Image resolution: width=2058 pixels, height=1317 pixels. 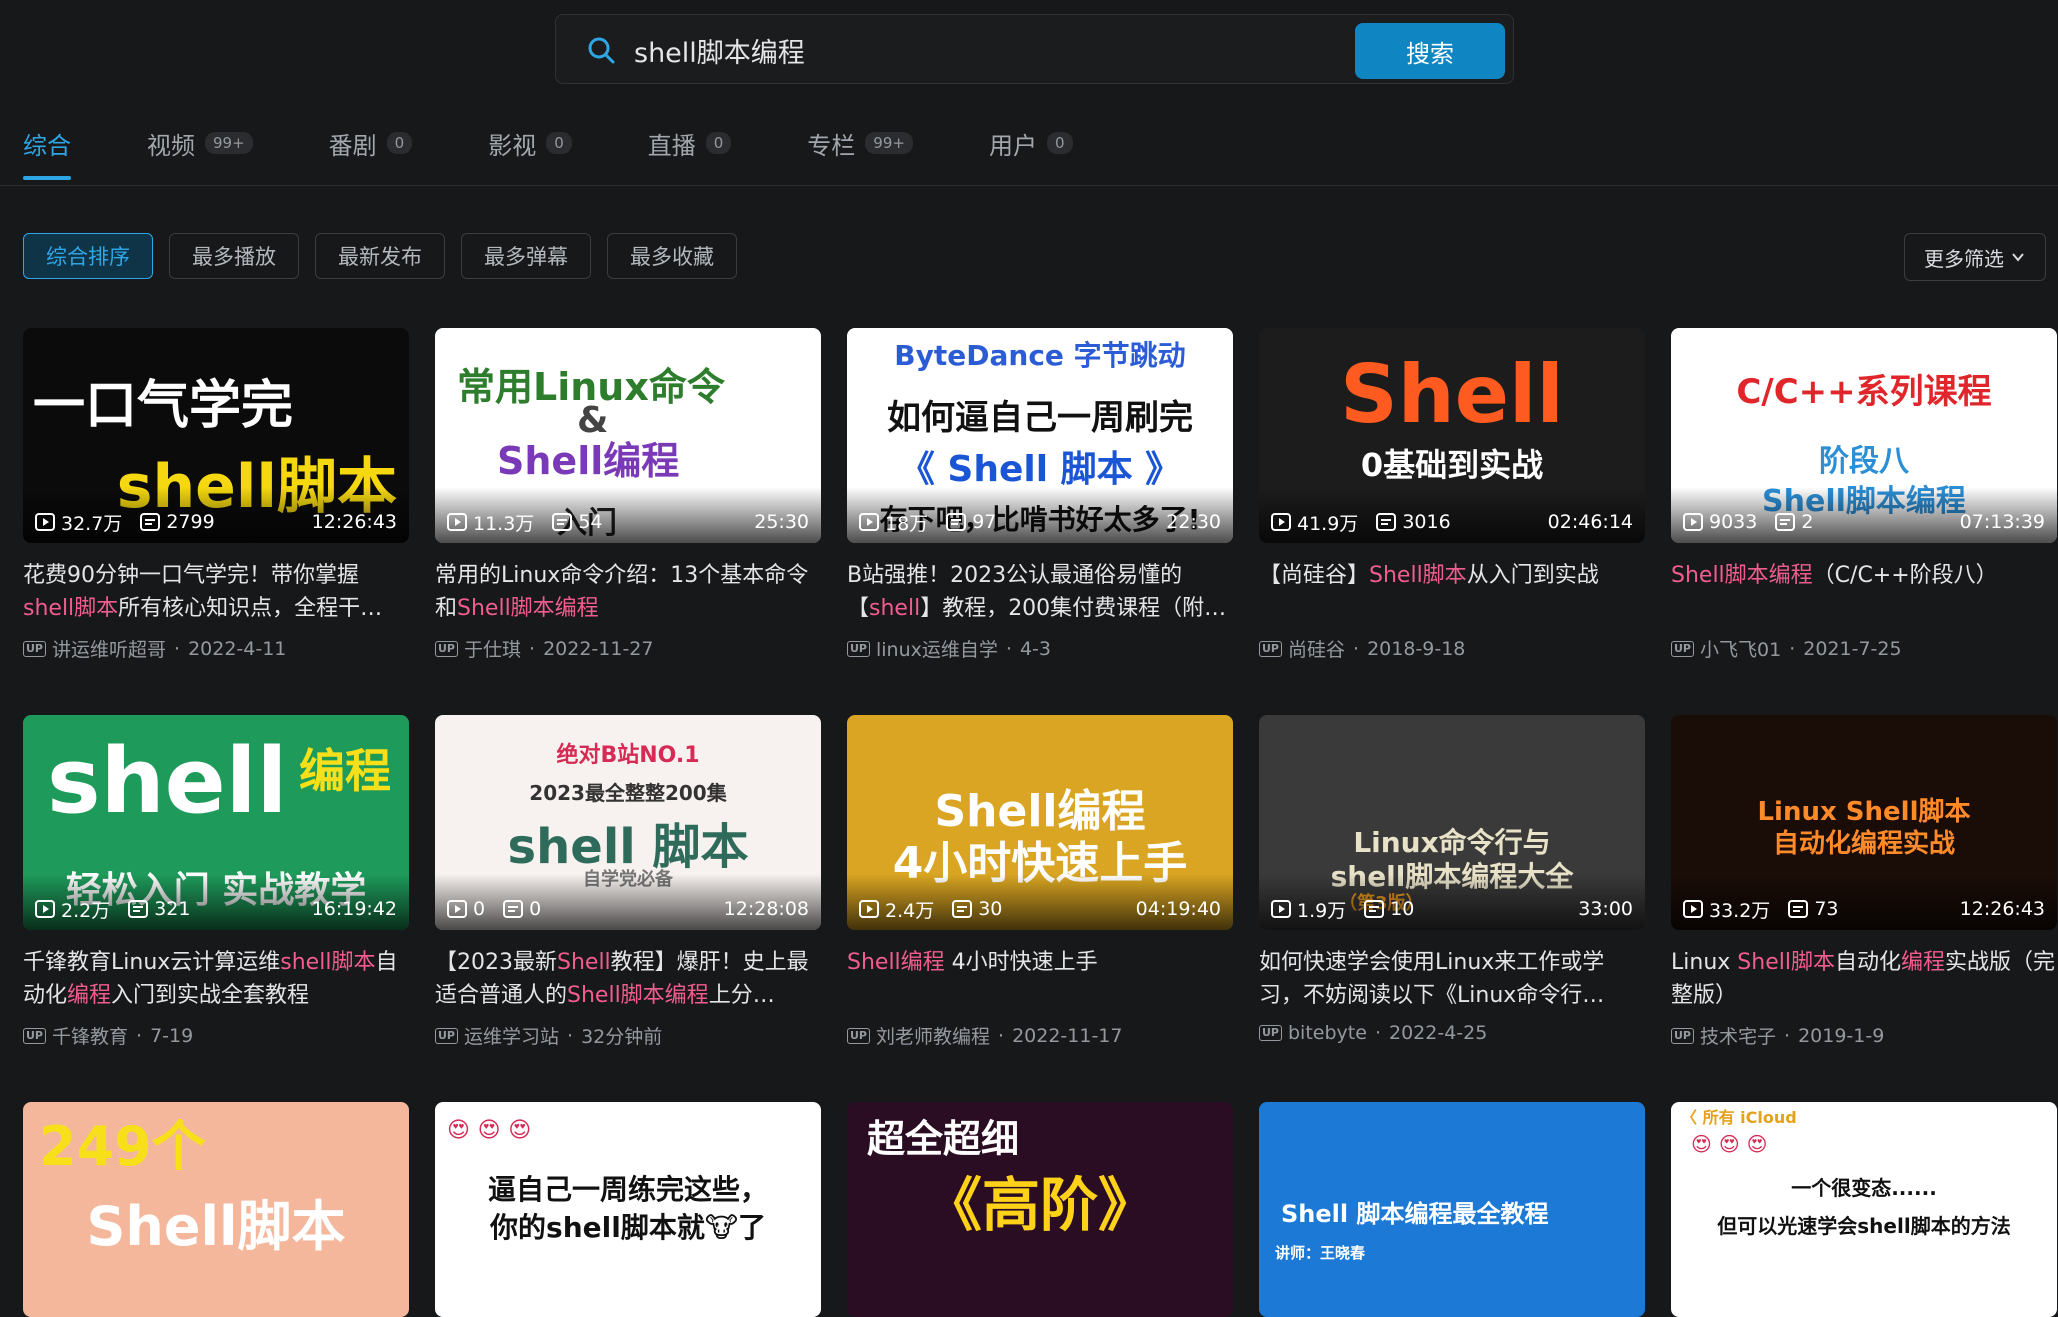 I want to click on danmaku-count-value: 321, so click(x=172, y=909).